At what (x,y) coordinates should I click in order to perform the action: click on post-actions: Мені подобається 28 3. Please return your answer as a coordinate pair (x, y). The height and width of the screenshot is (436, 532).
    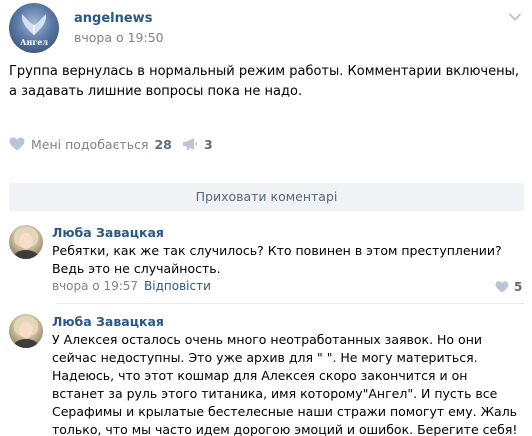
    Looking at the image, I should click on (266, 144).